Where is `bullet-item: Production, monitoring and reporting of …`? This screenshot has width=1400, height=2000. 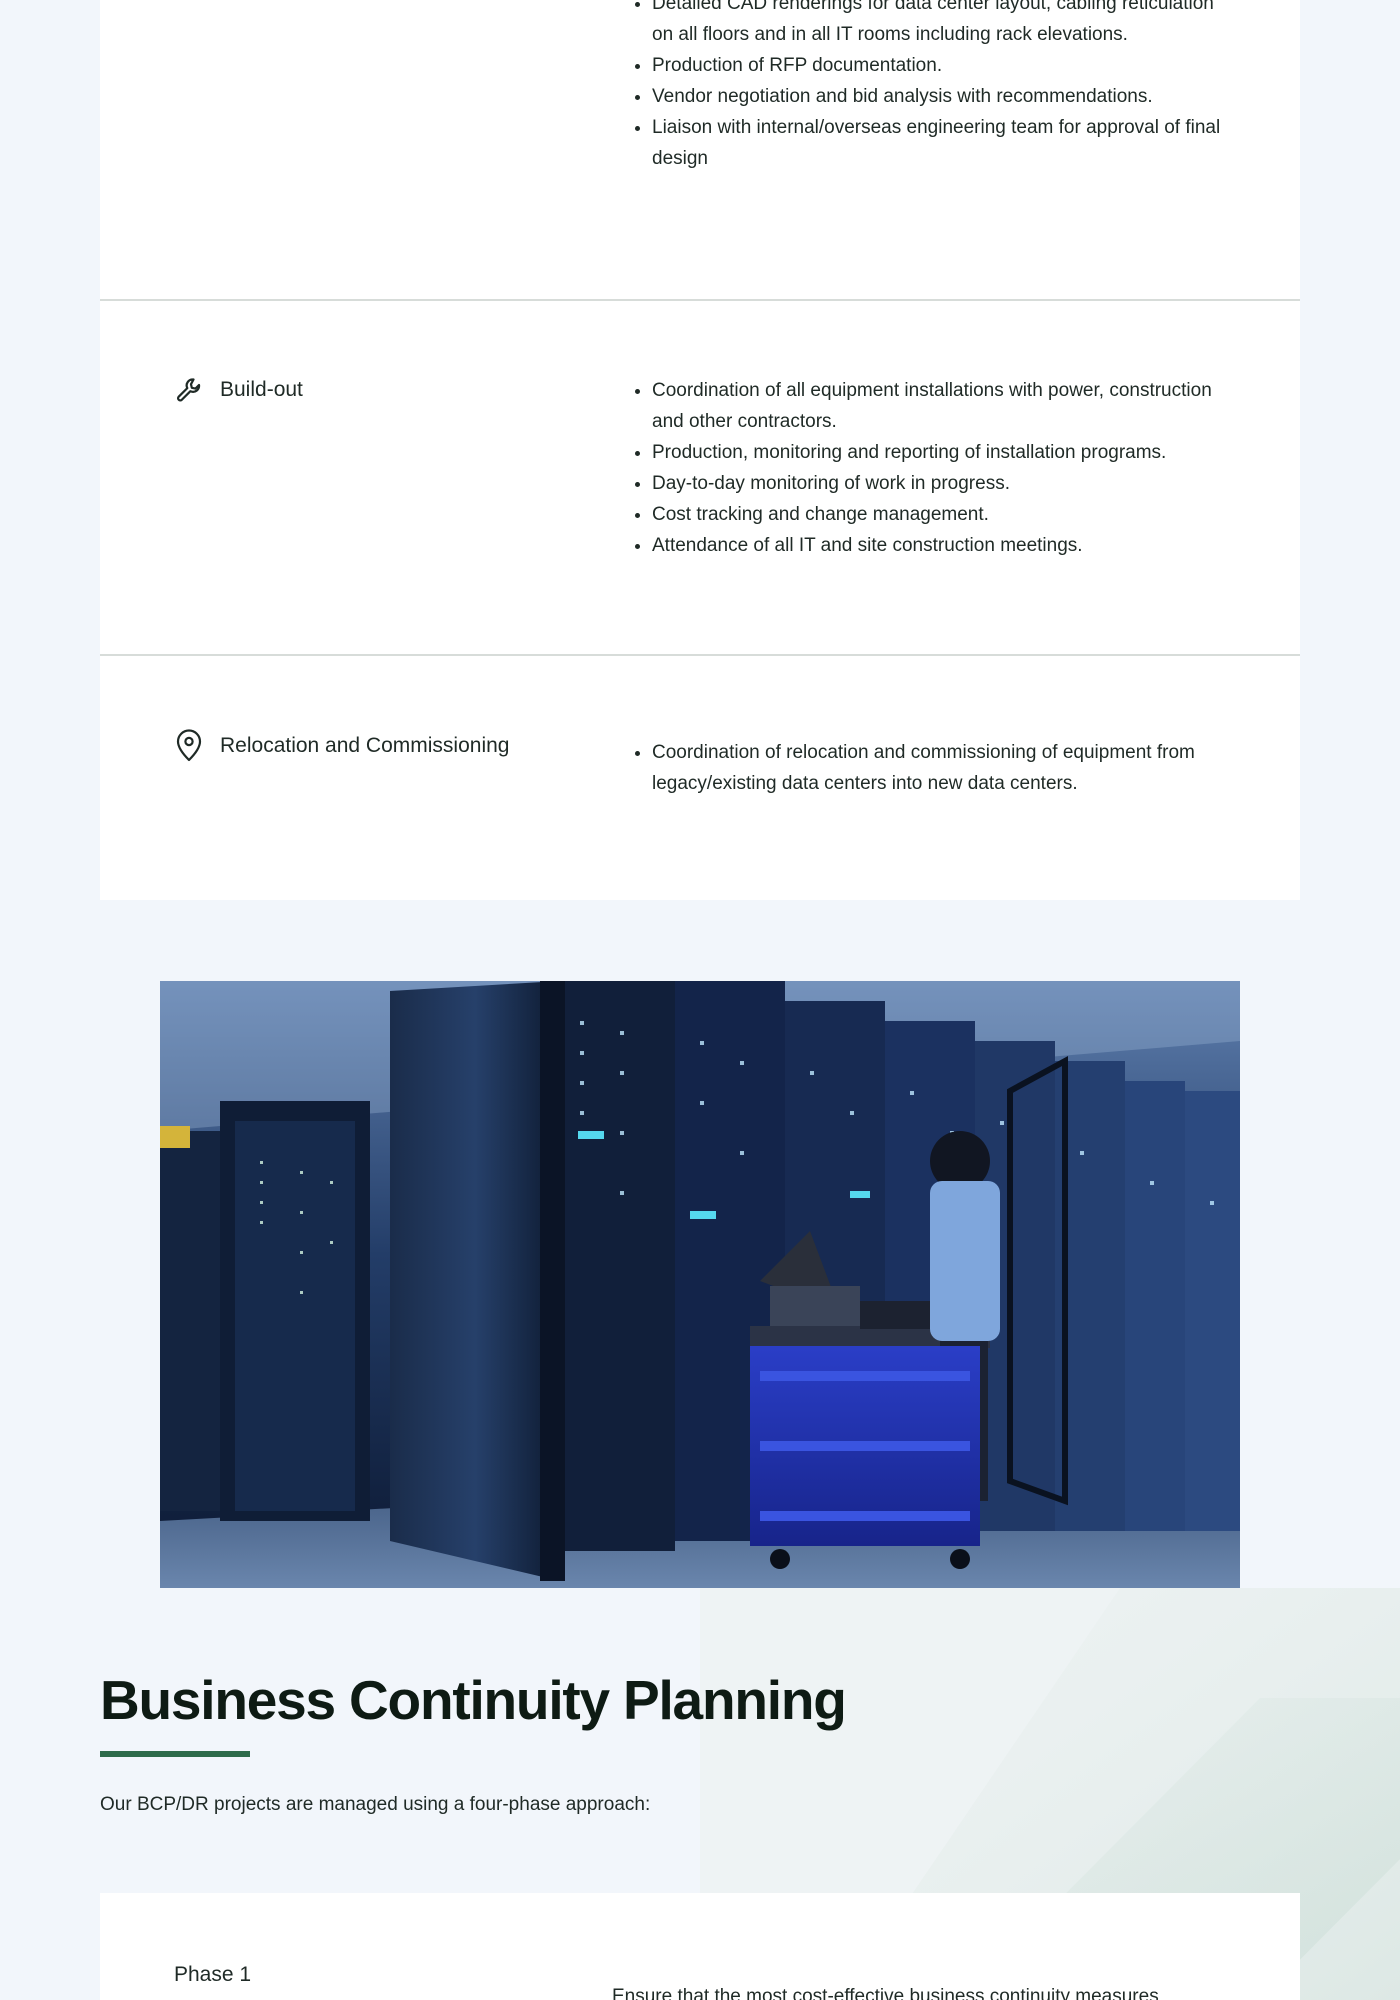 bullet-item: Production, monitoring and reporting of … is located at coordinates (942, 452).